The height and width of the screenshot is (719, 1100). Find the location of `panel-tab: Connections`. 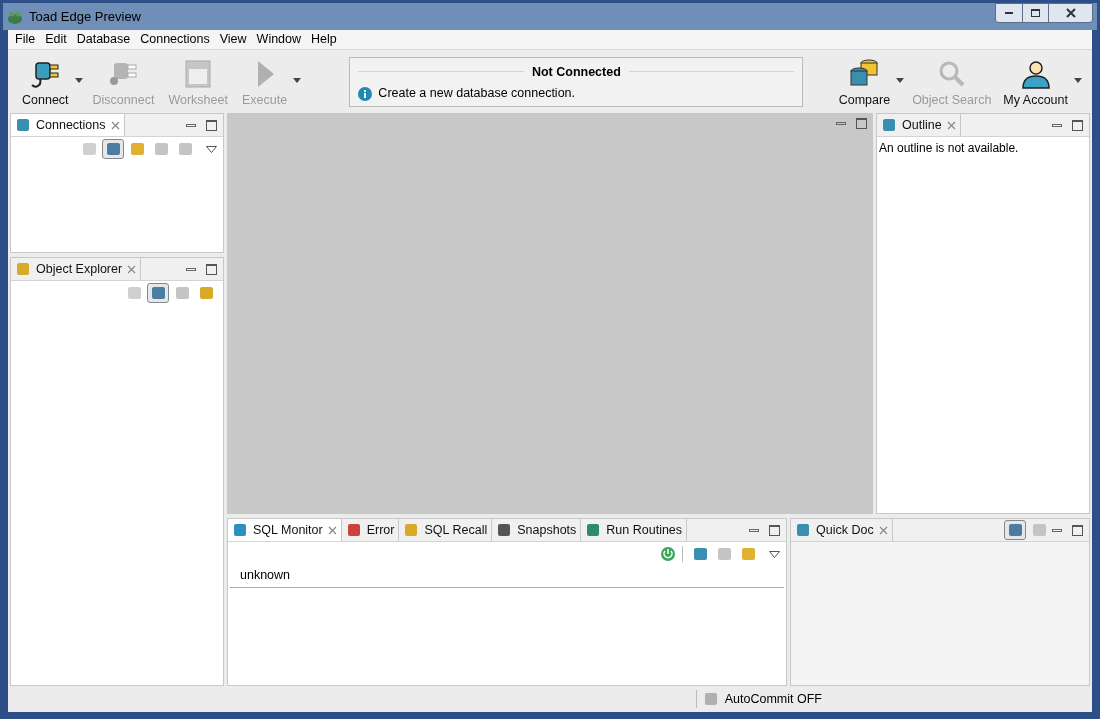

panel-tab: Connections is located at coordinates (68, 125).